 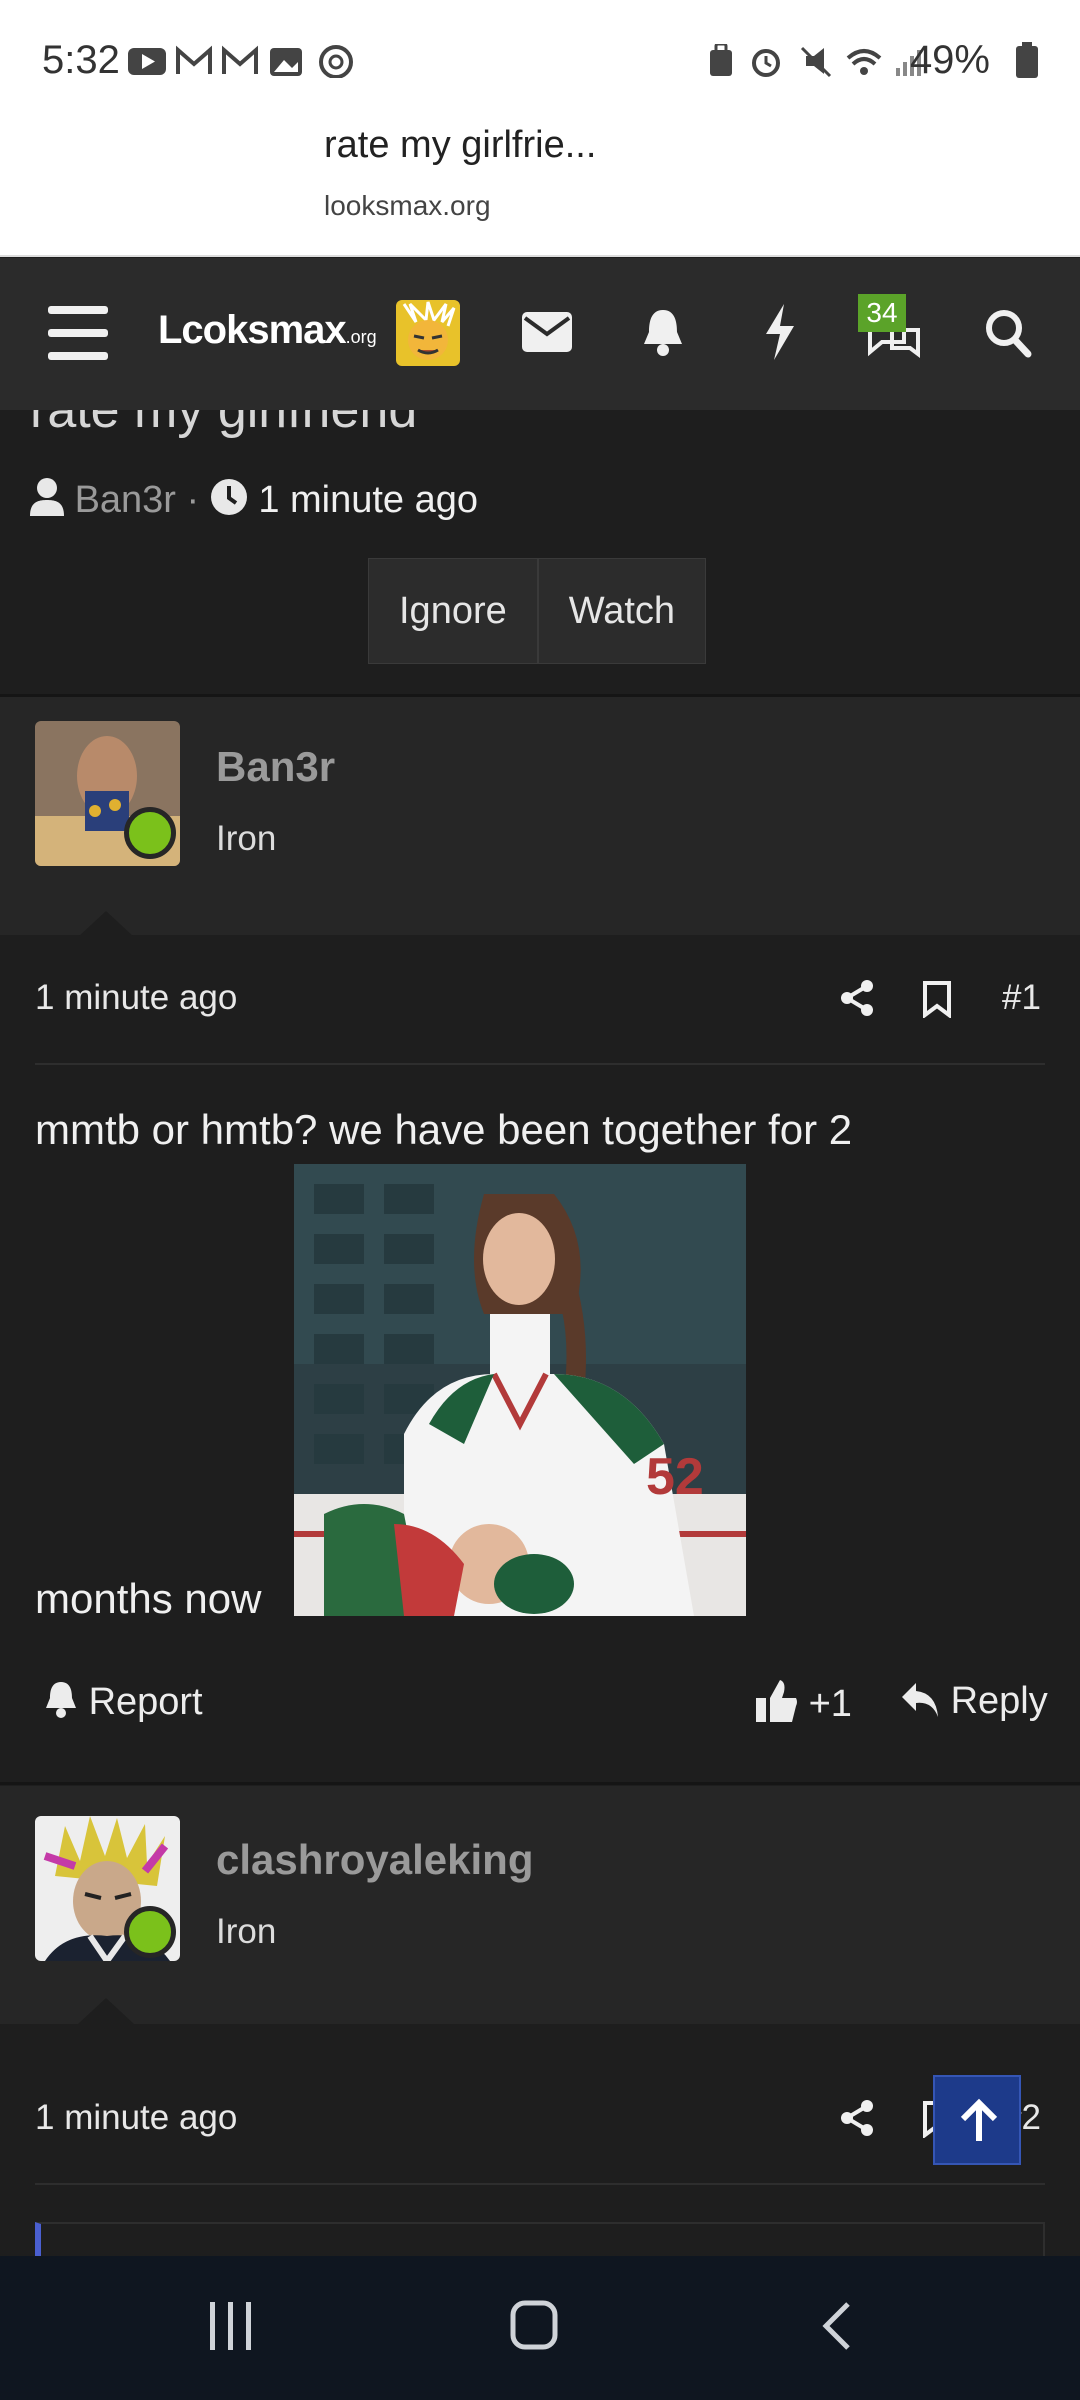 What do you see at coordinates (228, 497) in the screenshot?
I see `clock-icon` at bounding box center [228, 497].